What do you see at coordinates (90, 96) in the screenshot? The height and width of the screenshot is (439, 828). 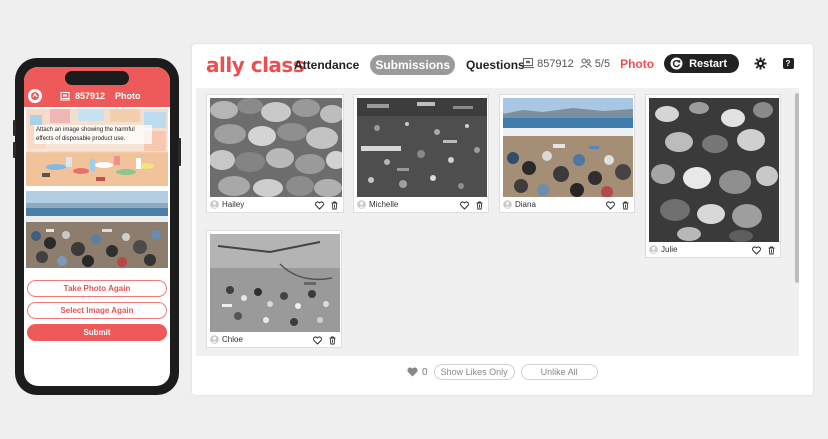 I see `phone-session-code: 857912` at bounding box center [90, 96].